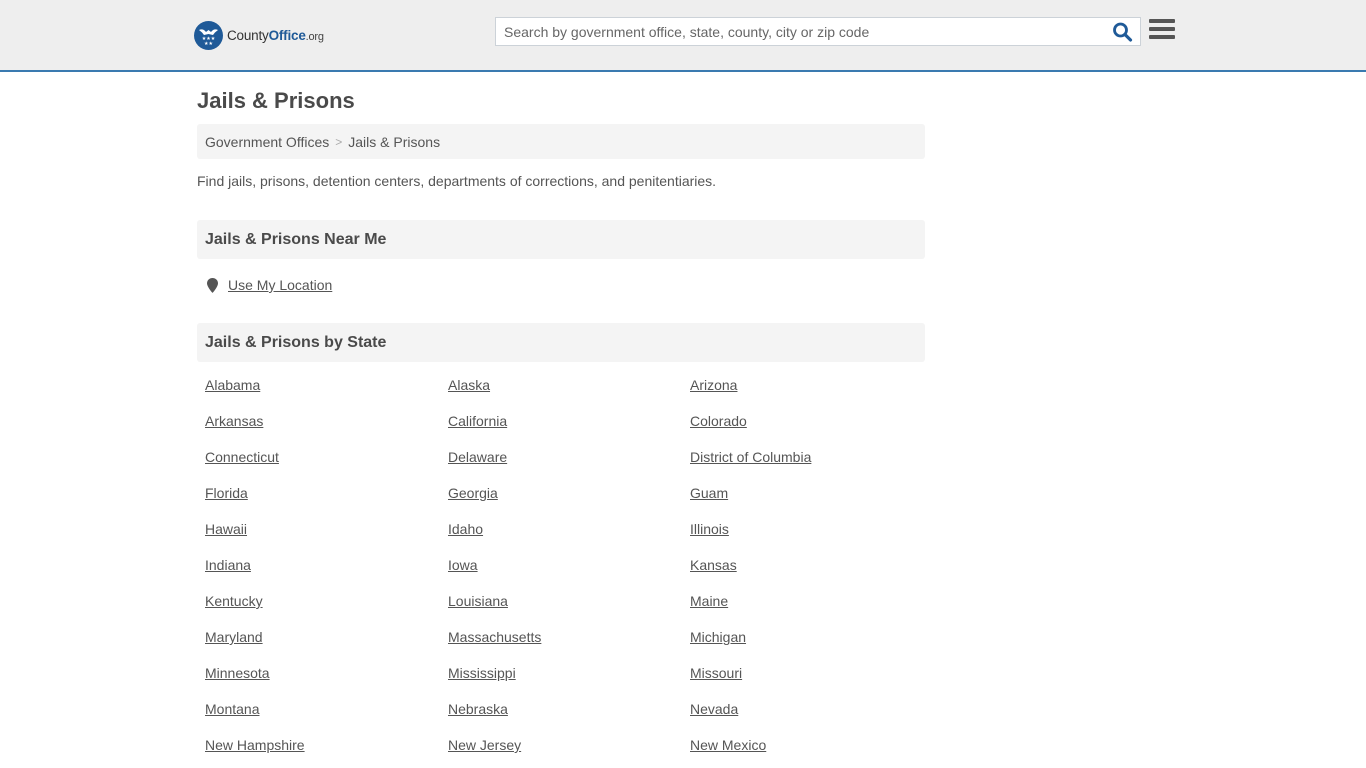  What do you see at coordinates (228, 565) in the screenshot?
I see `state-link-indiana: Indiana` at bounding box center [228, 565].